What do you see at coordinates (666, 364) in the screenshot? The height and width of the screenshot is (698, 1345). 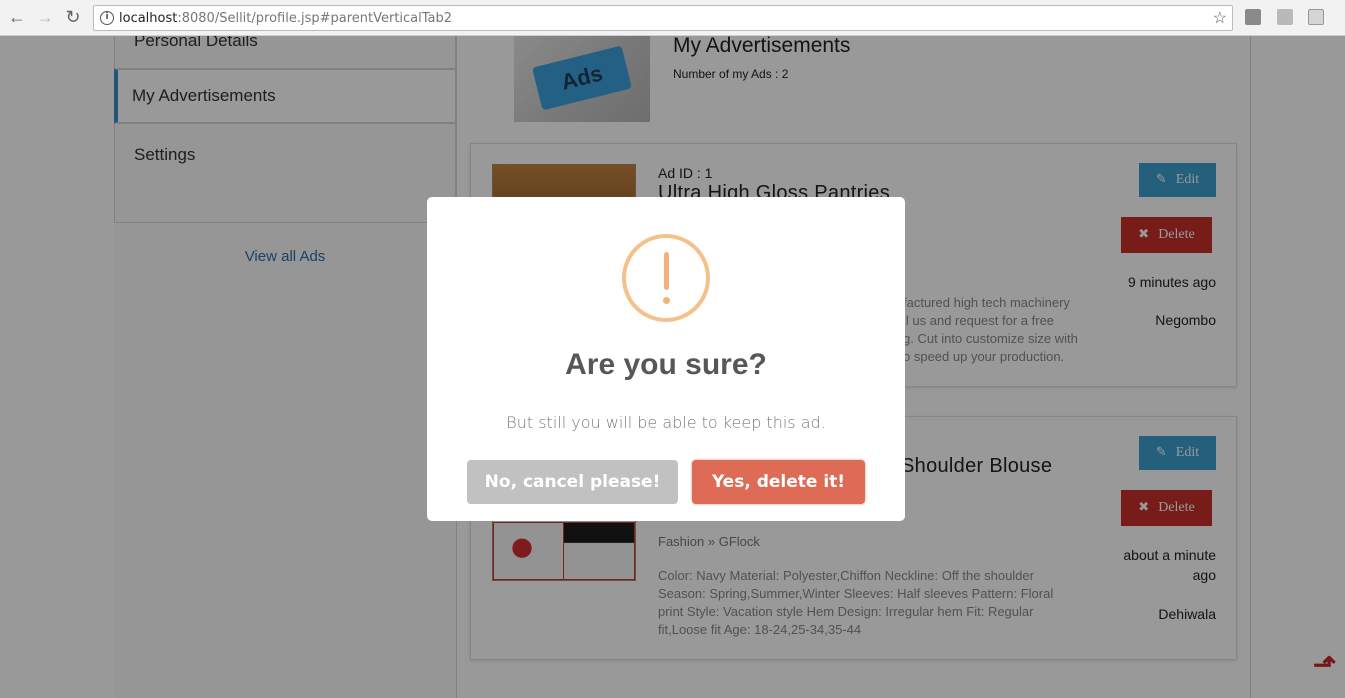 I see `dialog-title: Are you sure?` at bounding box center [666, 364].